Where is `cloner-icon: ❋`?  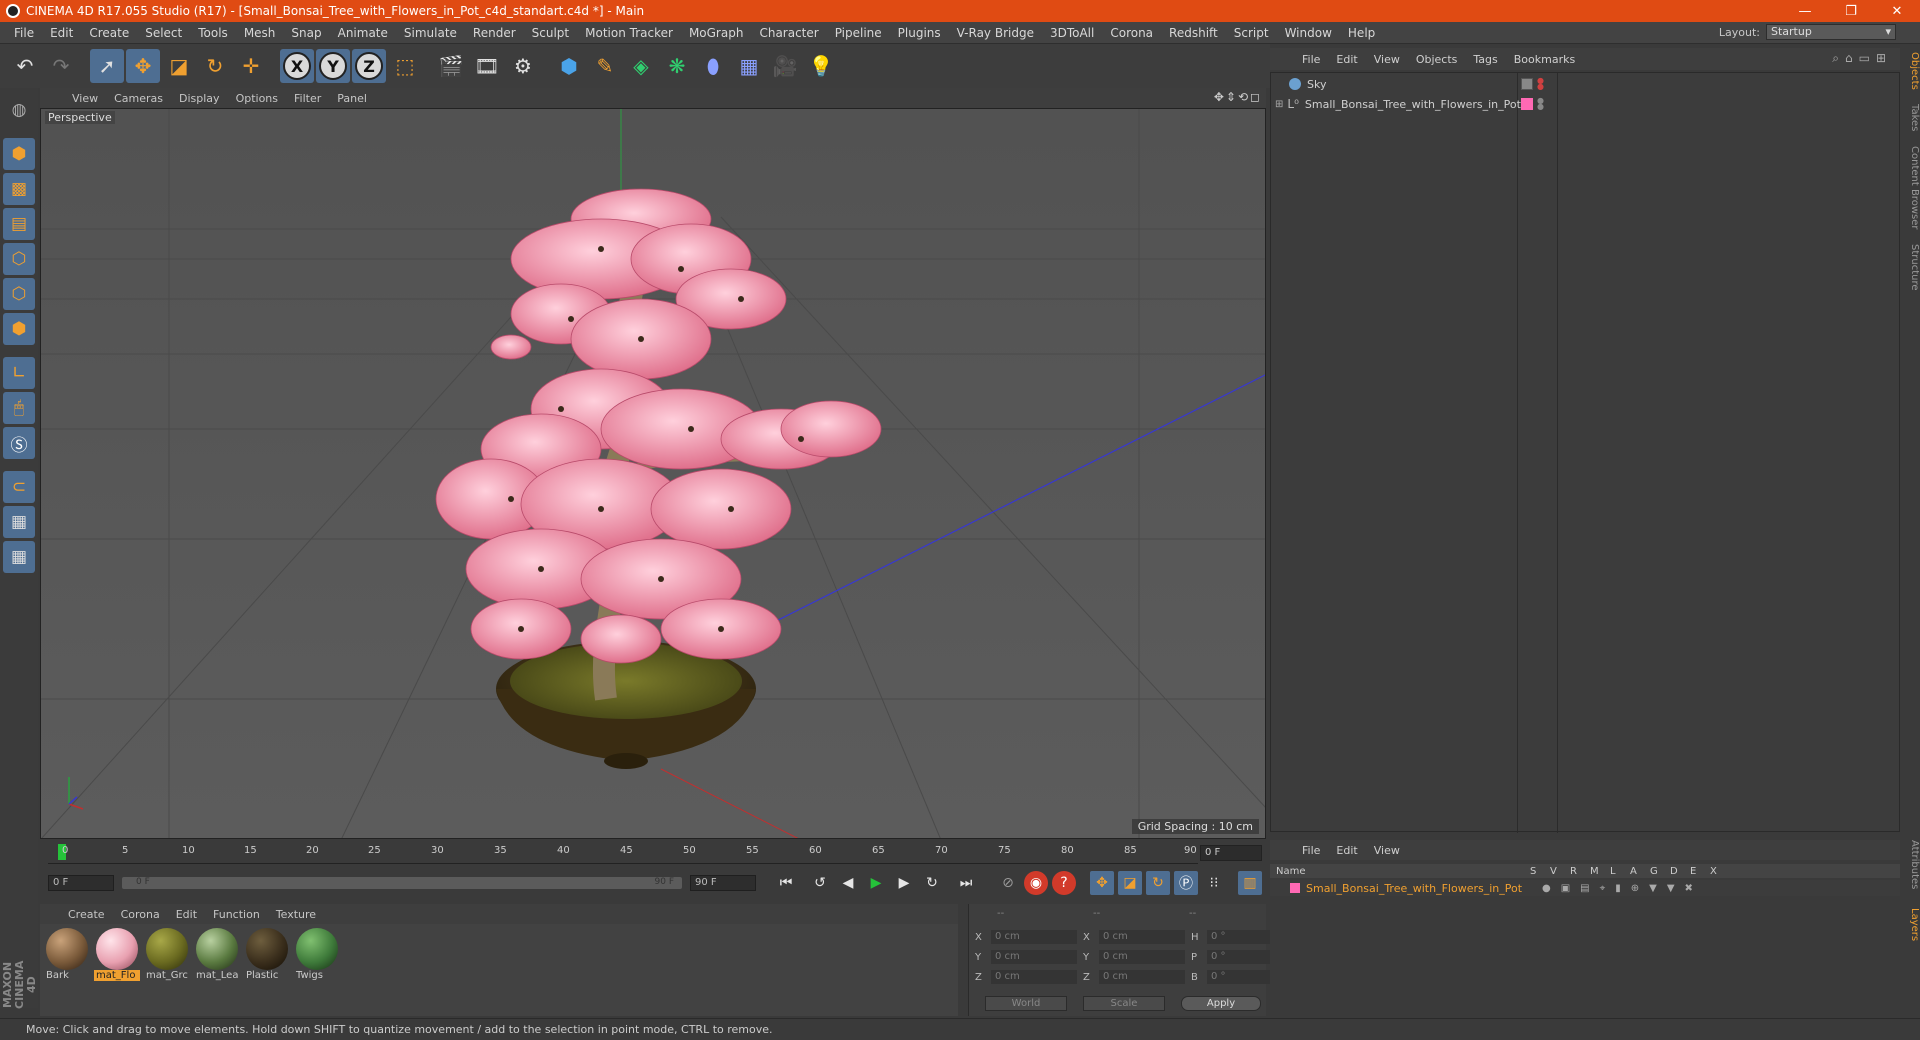
cloner-icon: ❋ is located at coordinates (677, 66).